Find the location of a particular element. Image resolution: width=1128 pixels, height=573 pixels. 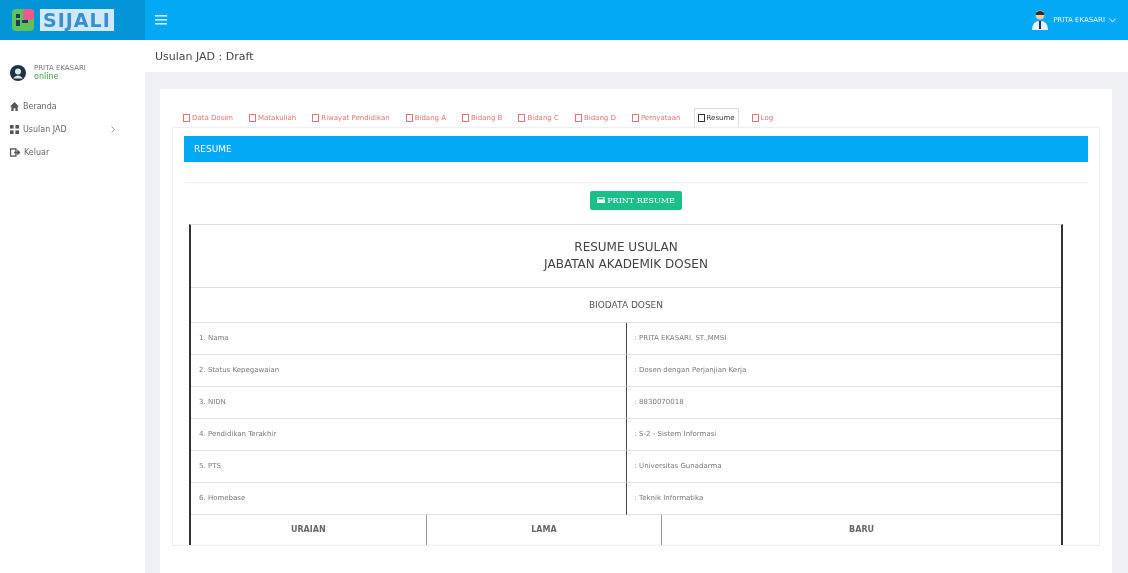

chevron-right-icon is located at coordinates (113, 129).